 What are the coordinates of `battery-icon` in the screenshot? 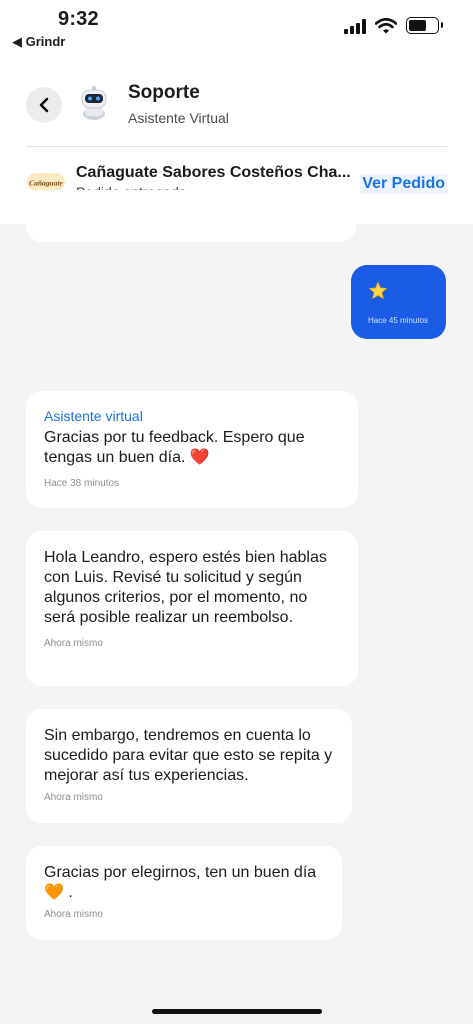 It's located at (424, 25).